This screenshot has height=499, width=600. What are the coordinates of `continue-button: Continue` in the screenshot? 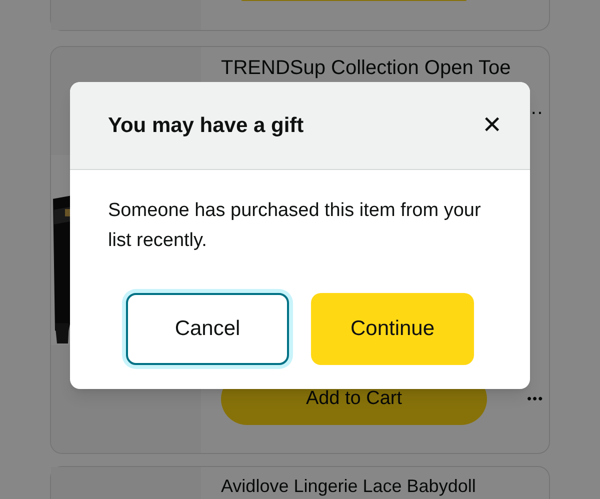 It's located at (392, 329).